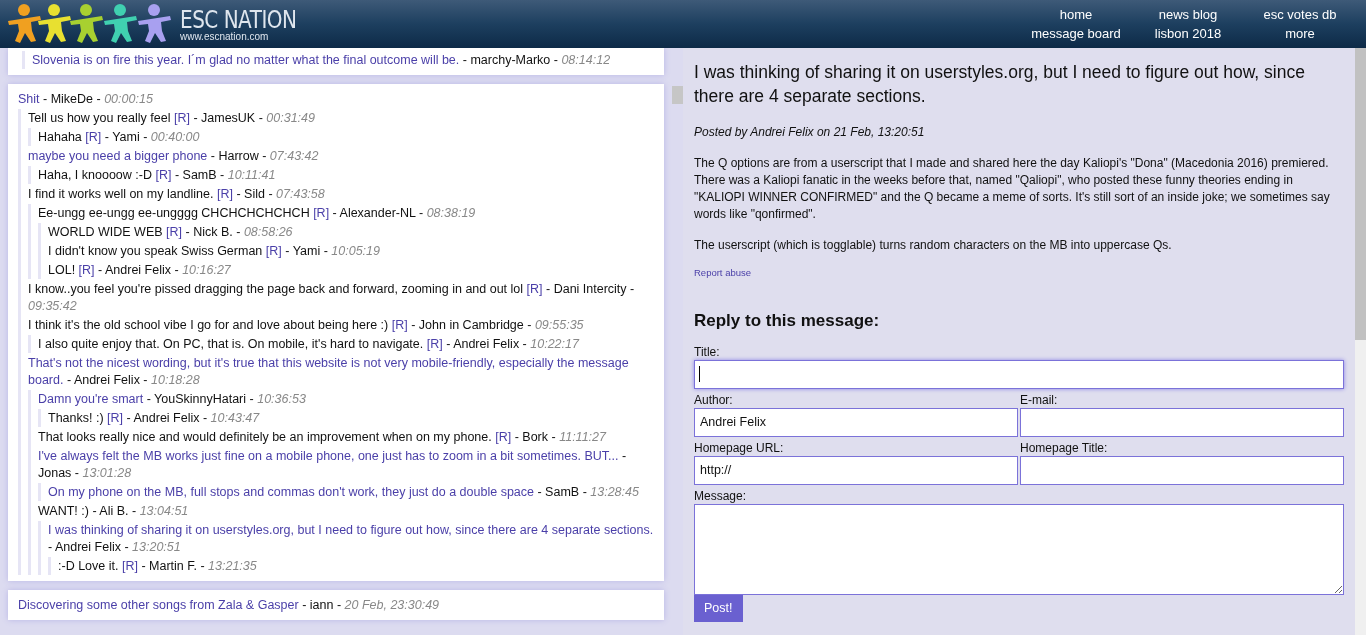 The image size is (1366, 635). I want to click on post-entry: I've always felt the MB works just fine on a mobile phone, one just has to zoom in a bit sometimes. BUT... - Jonas - 13:01:28, so click(333, 464).